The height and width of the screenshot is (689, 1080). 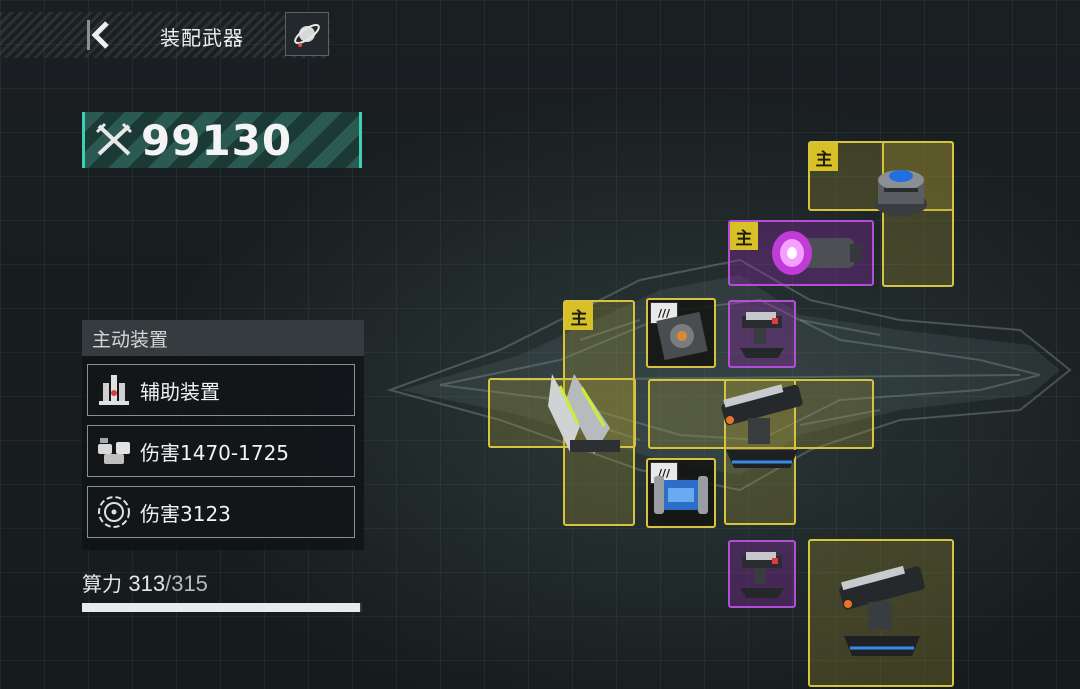 I want to click on assist-device-icon, so click(x=114, y=390).